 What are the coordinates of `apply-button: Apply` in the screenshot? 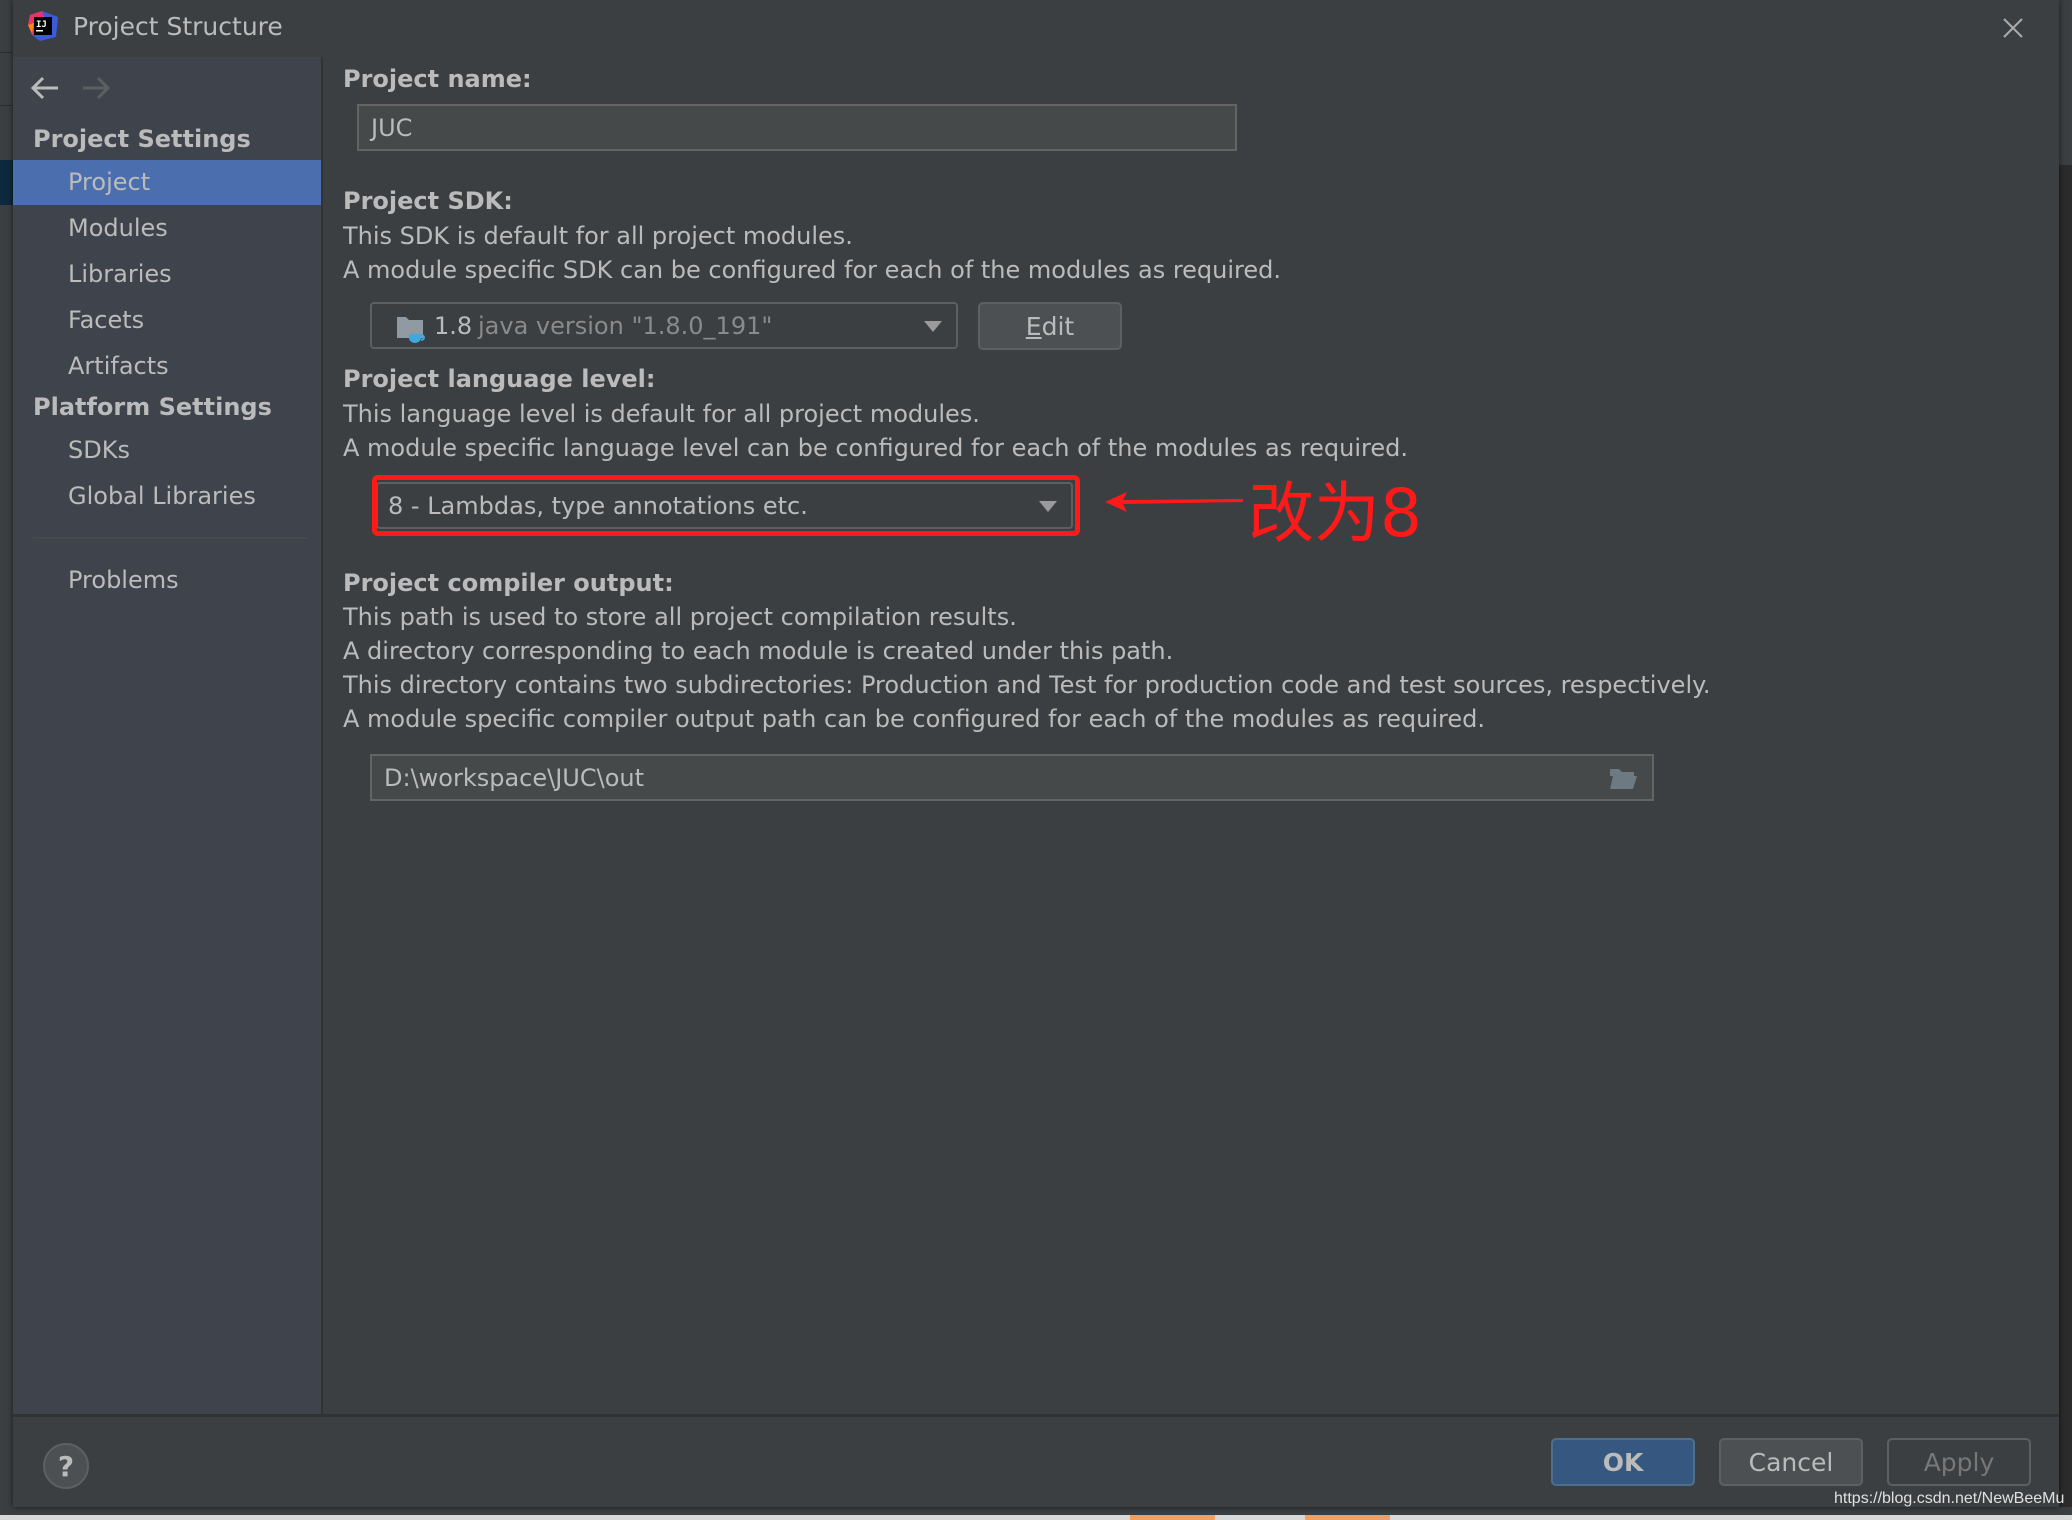 It's located at (1959, 1462).